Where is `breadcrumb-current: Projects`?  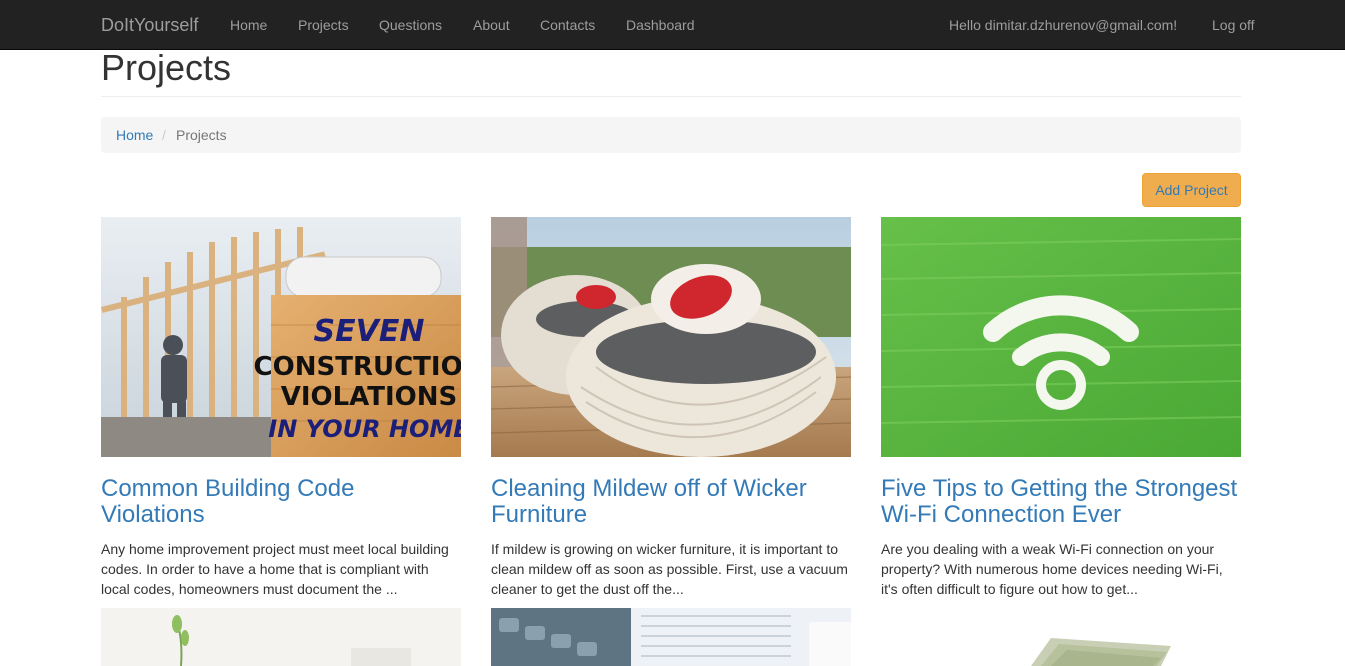
breadcrumb-current: Projects is located at coordinates (201, 135).